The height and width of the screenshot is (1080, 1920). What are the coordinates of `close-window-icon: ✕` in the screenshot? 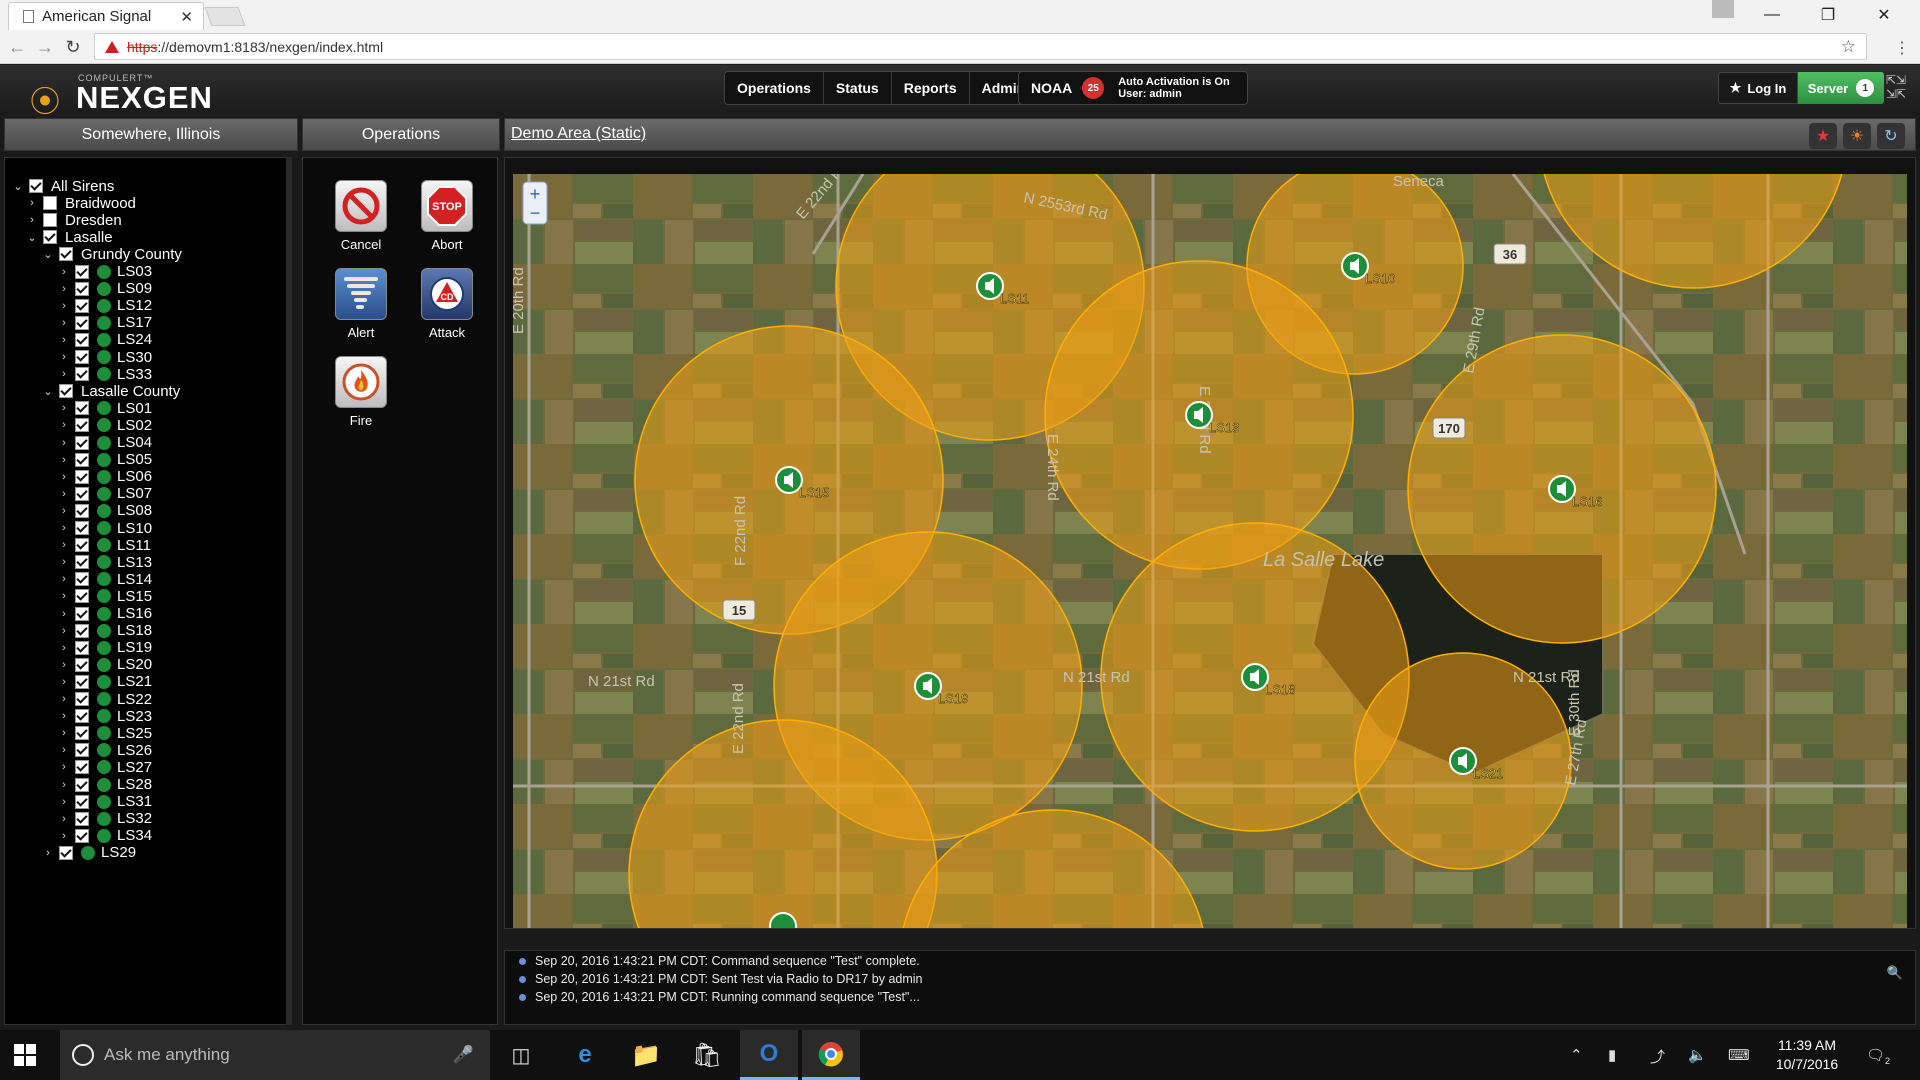 It's located at (1884, 15).